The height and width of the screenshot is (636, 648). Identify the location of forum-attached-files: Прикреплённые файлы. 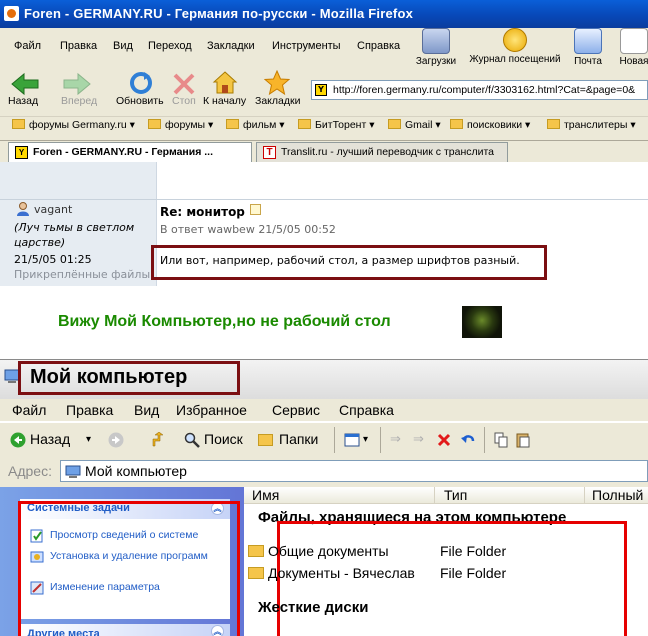
(82, 274).